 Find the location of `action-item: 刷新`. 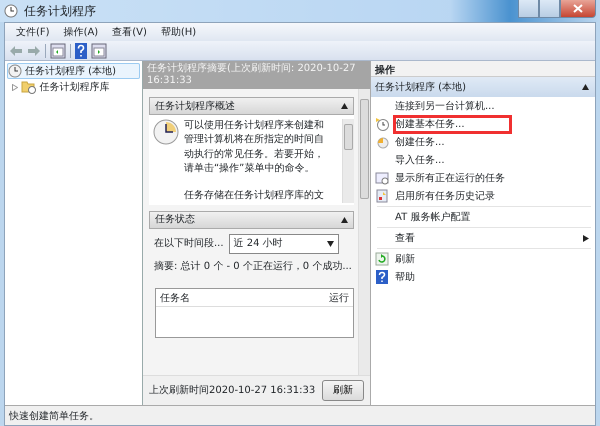

action-item: 刷新 is located at coordinates (483, 259).